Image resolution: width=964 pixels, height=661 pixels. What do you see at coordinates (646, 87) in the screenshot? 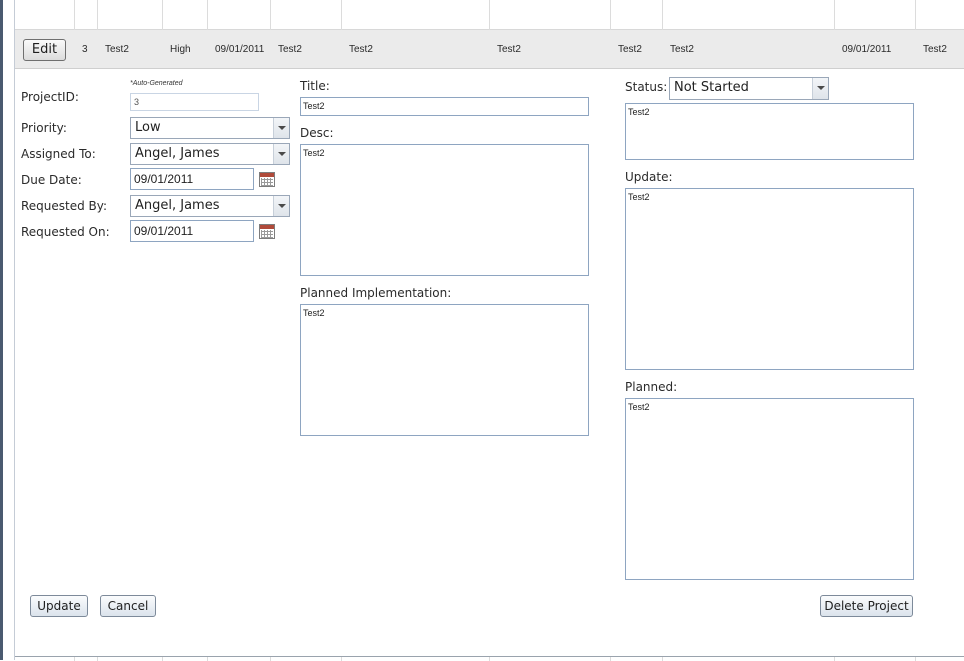
I see `status-label: Status:` at bounding box center [646, 87].